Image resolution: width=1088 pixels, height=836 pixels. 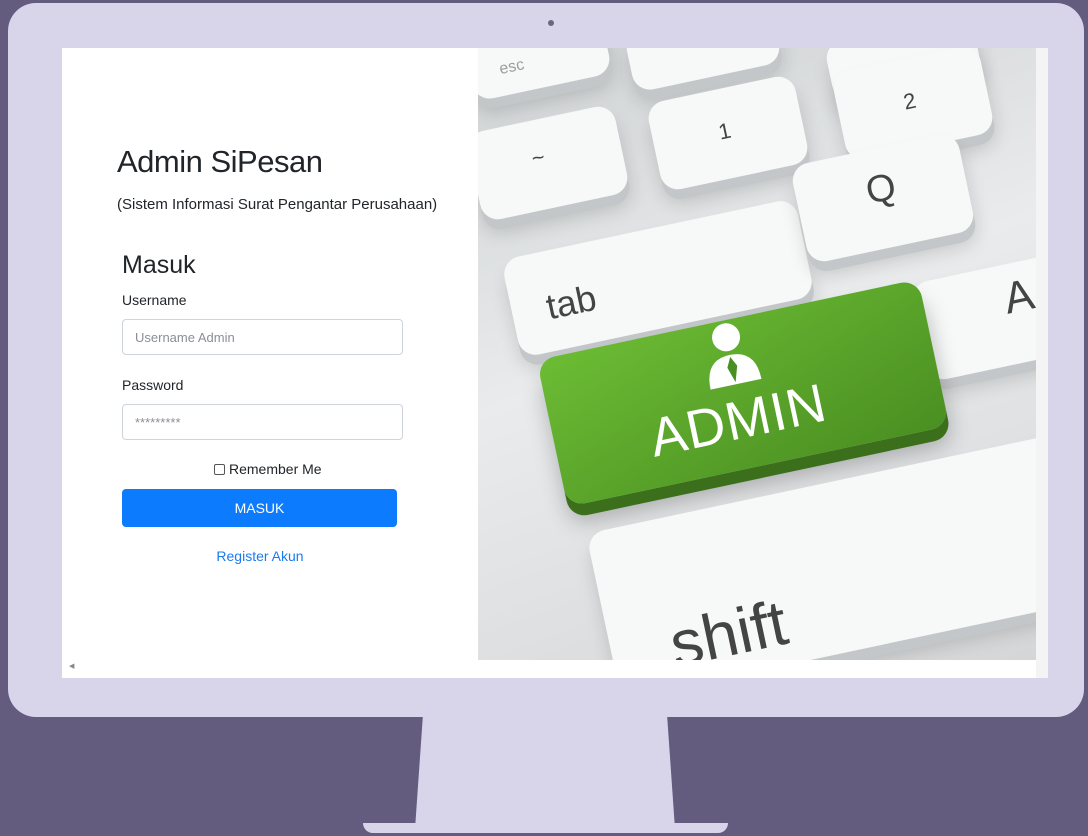 What do you see at coordinates (571, 302) in the screenshot?
I see `key-tab-label: tab` at bounding box center [571, 302].